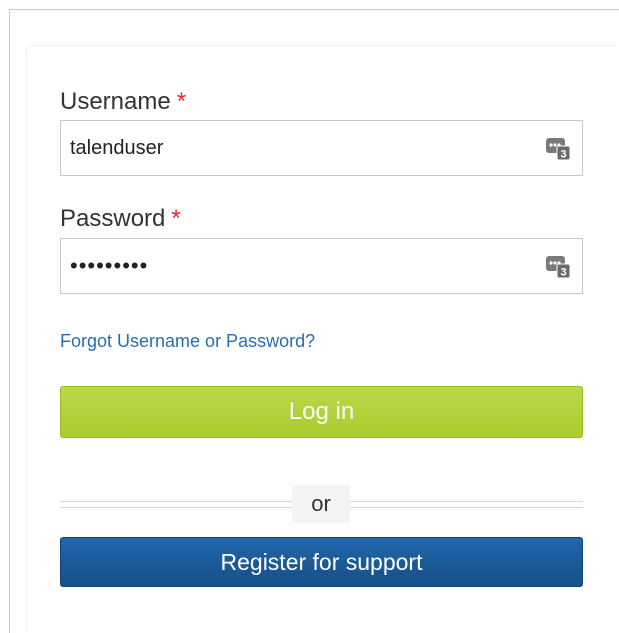  Describe the element at coordinates (300, 266) in the screenshot. I see `password-input` at that location.